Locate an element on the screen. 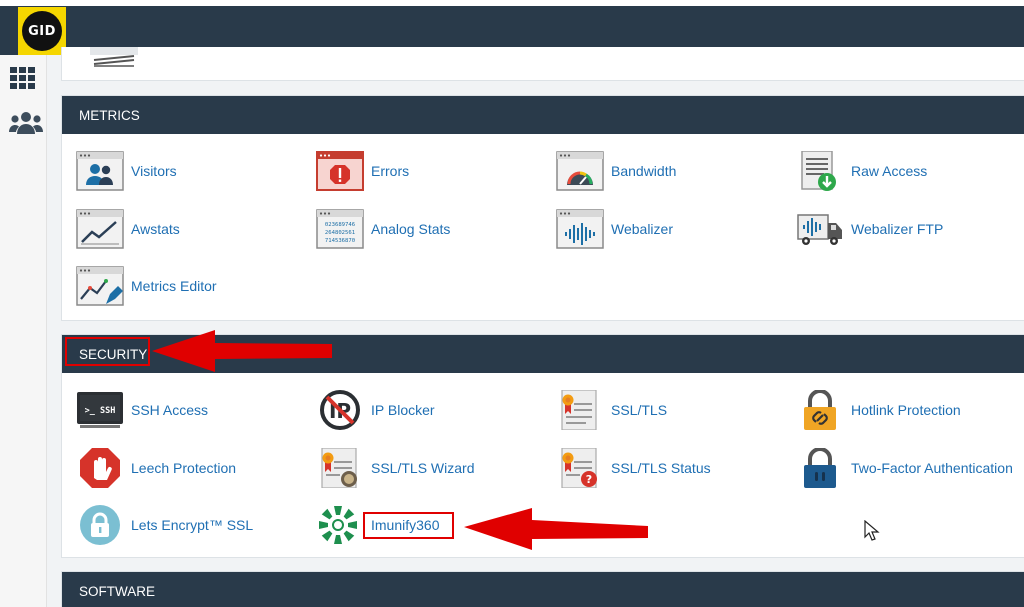 This screenshot has width=1024, height=607. metrics-item-label: Awstats is located at coordinates (155, 229).